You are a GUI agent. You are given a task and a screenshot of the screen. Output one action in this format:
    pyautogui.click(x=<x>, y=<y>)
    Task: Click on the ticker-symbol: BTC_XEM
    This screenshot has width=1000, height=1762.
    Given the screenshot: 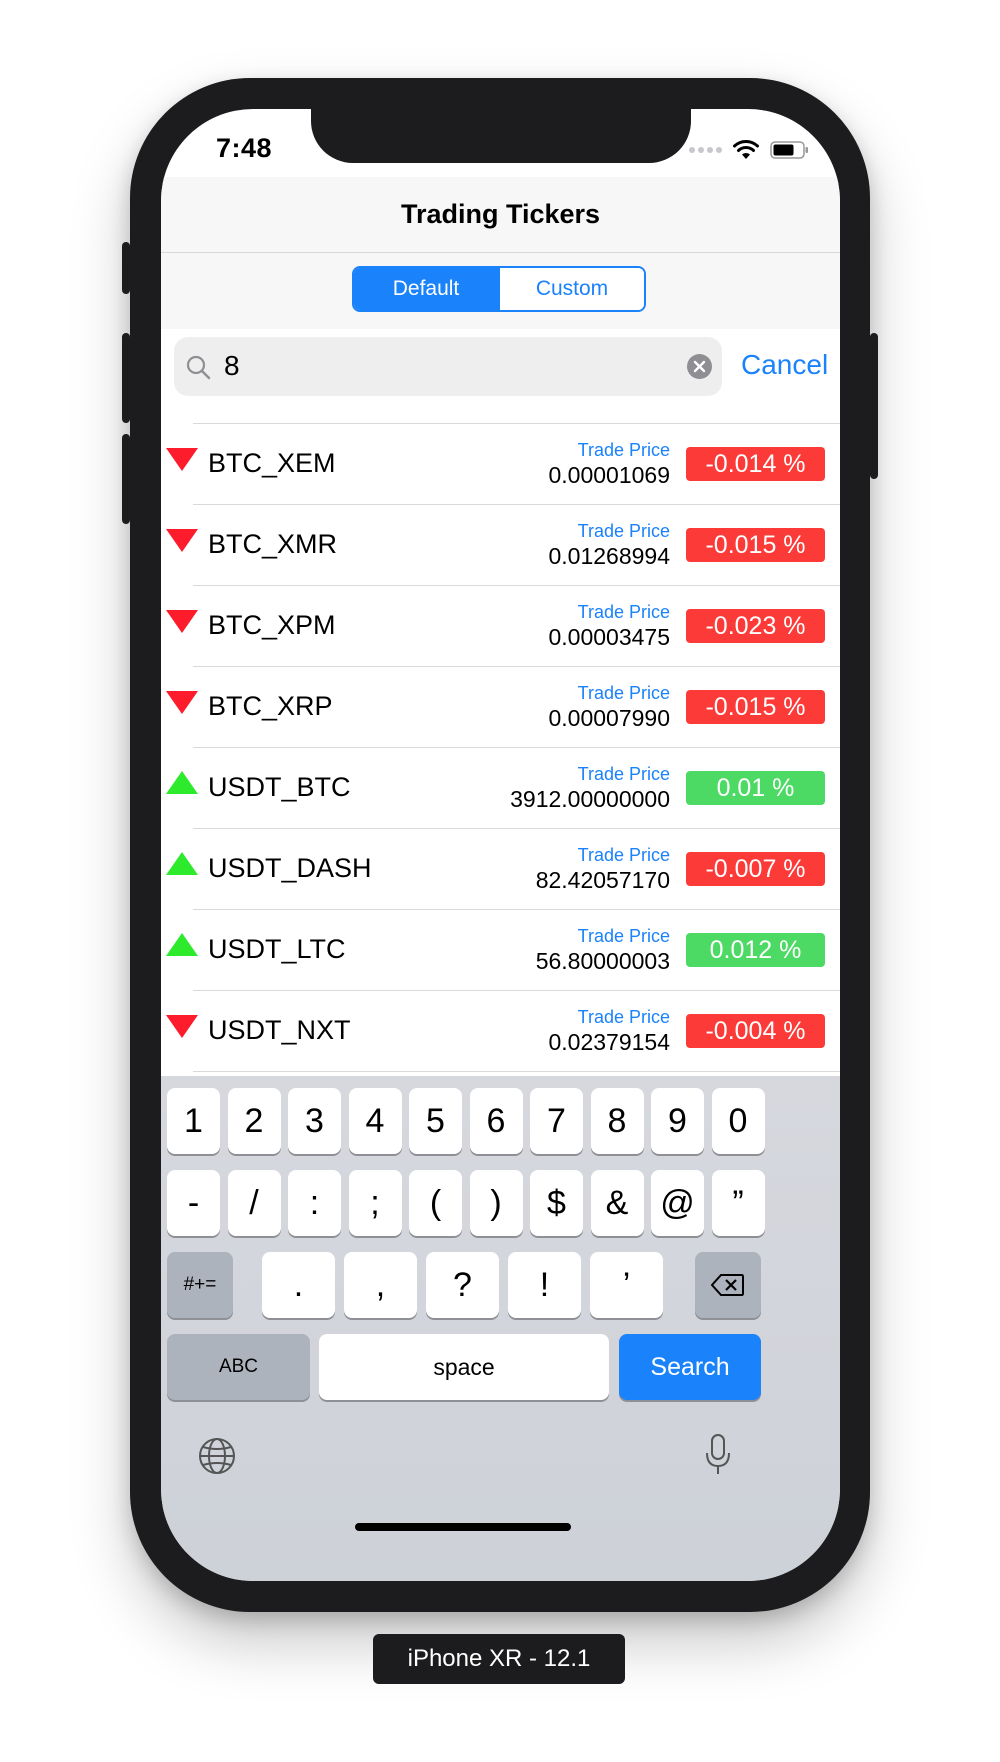 What is the action you would take?
    pyautogui.click(x=272, y=463)
    